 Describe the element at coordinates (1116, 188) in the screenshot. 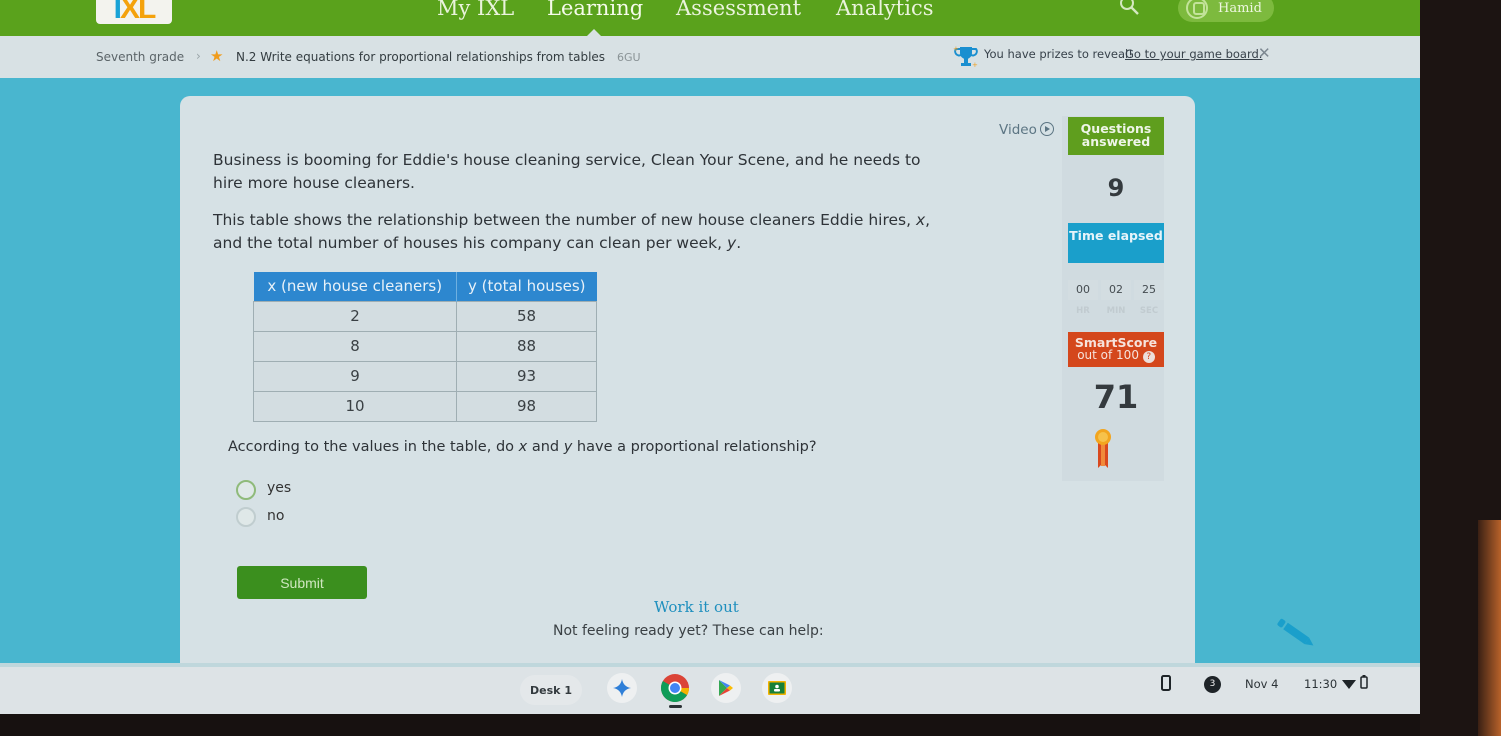

I see `questions-answered-count: 9` at that location.